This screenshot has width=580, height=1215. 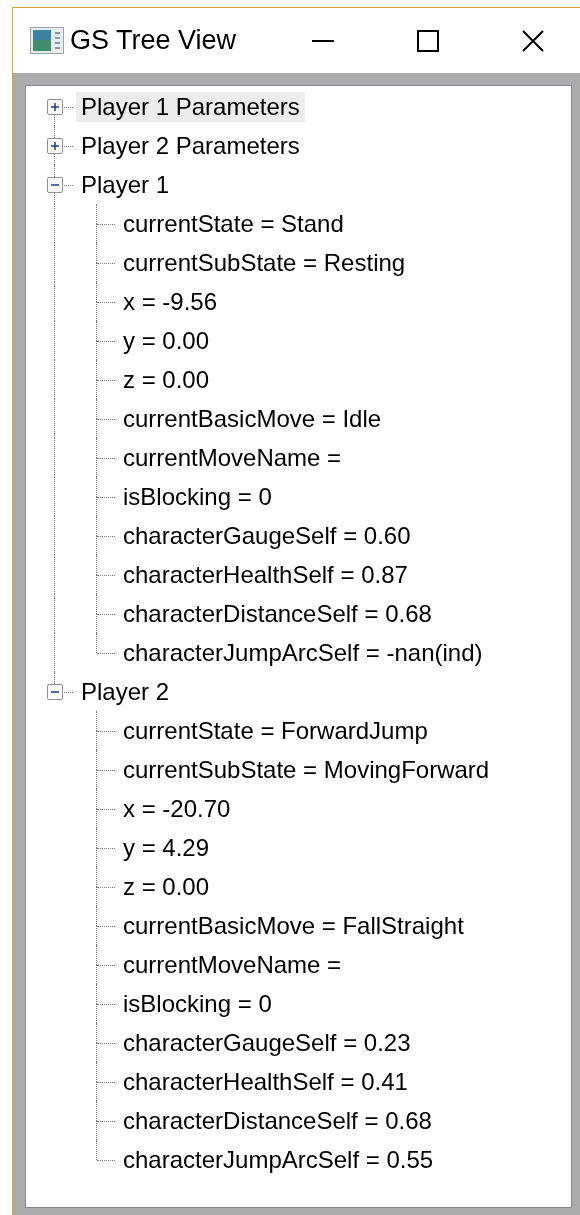 What do you see at coordinates (233, 223) in the screenshot?
I see `tree-item: currentState = Stand` at bounding box center [233, 223].